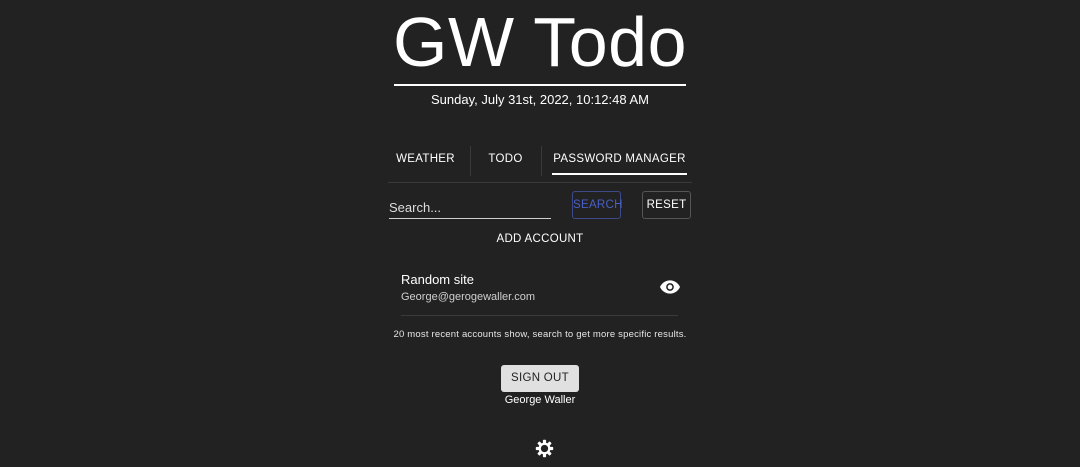 The image size is (1080, 467). I want to click on settings-icon, so click(544, 448).